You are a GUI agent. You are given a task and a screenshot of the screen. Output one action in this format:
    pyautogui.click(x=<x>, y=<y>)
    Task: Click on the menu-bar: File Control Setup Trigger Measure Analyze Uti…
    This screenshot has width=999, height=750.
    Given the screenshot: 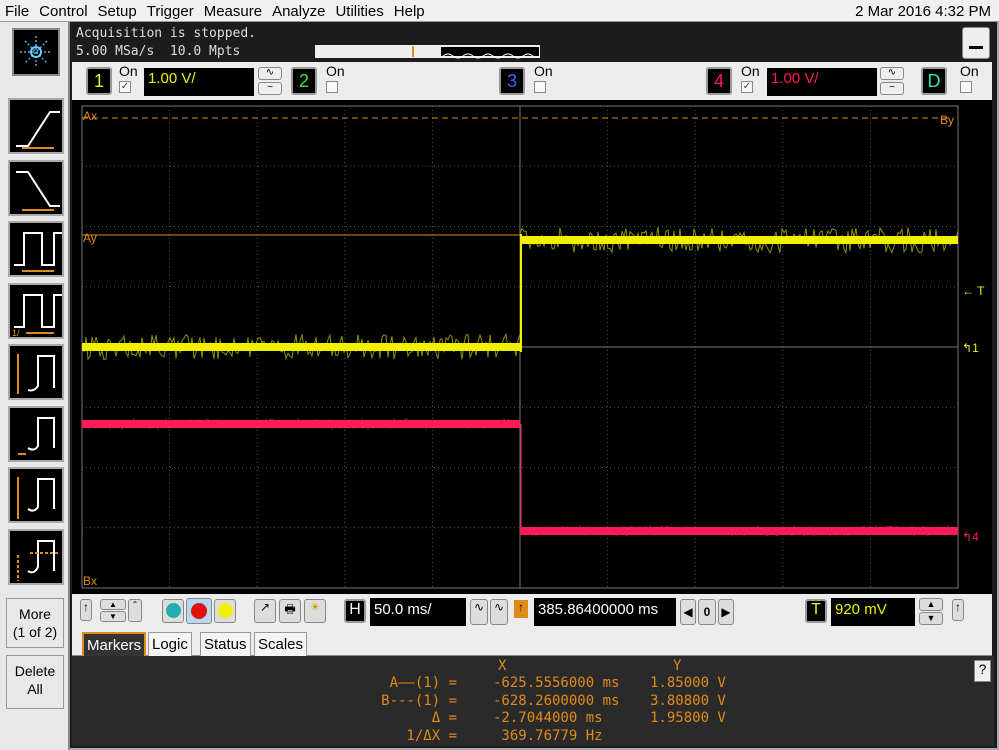 What is the action you would take?
    pyautogui.click(x=499, y=11)
    